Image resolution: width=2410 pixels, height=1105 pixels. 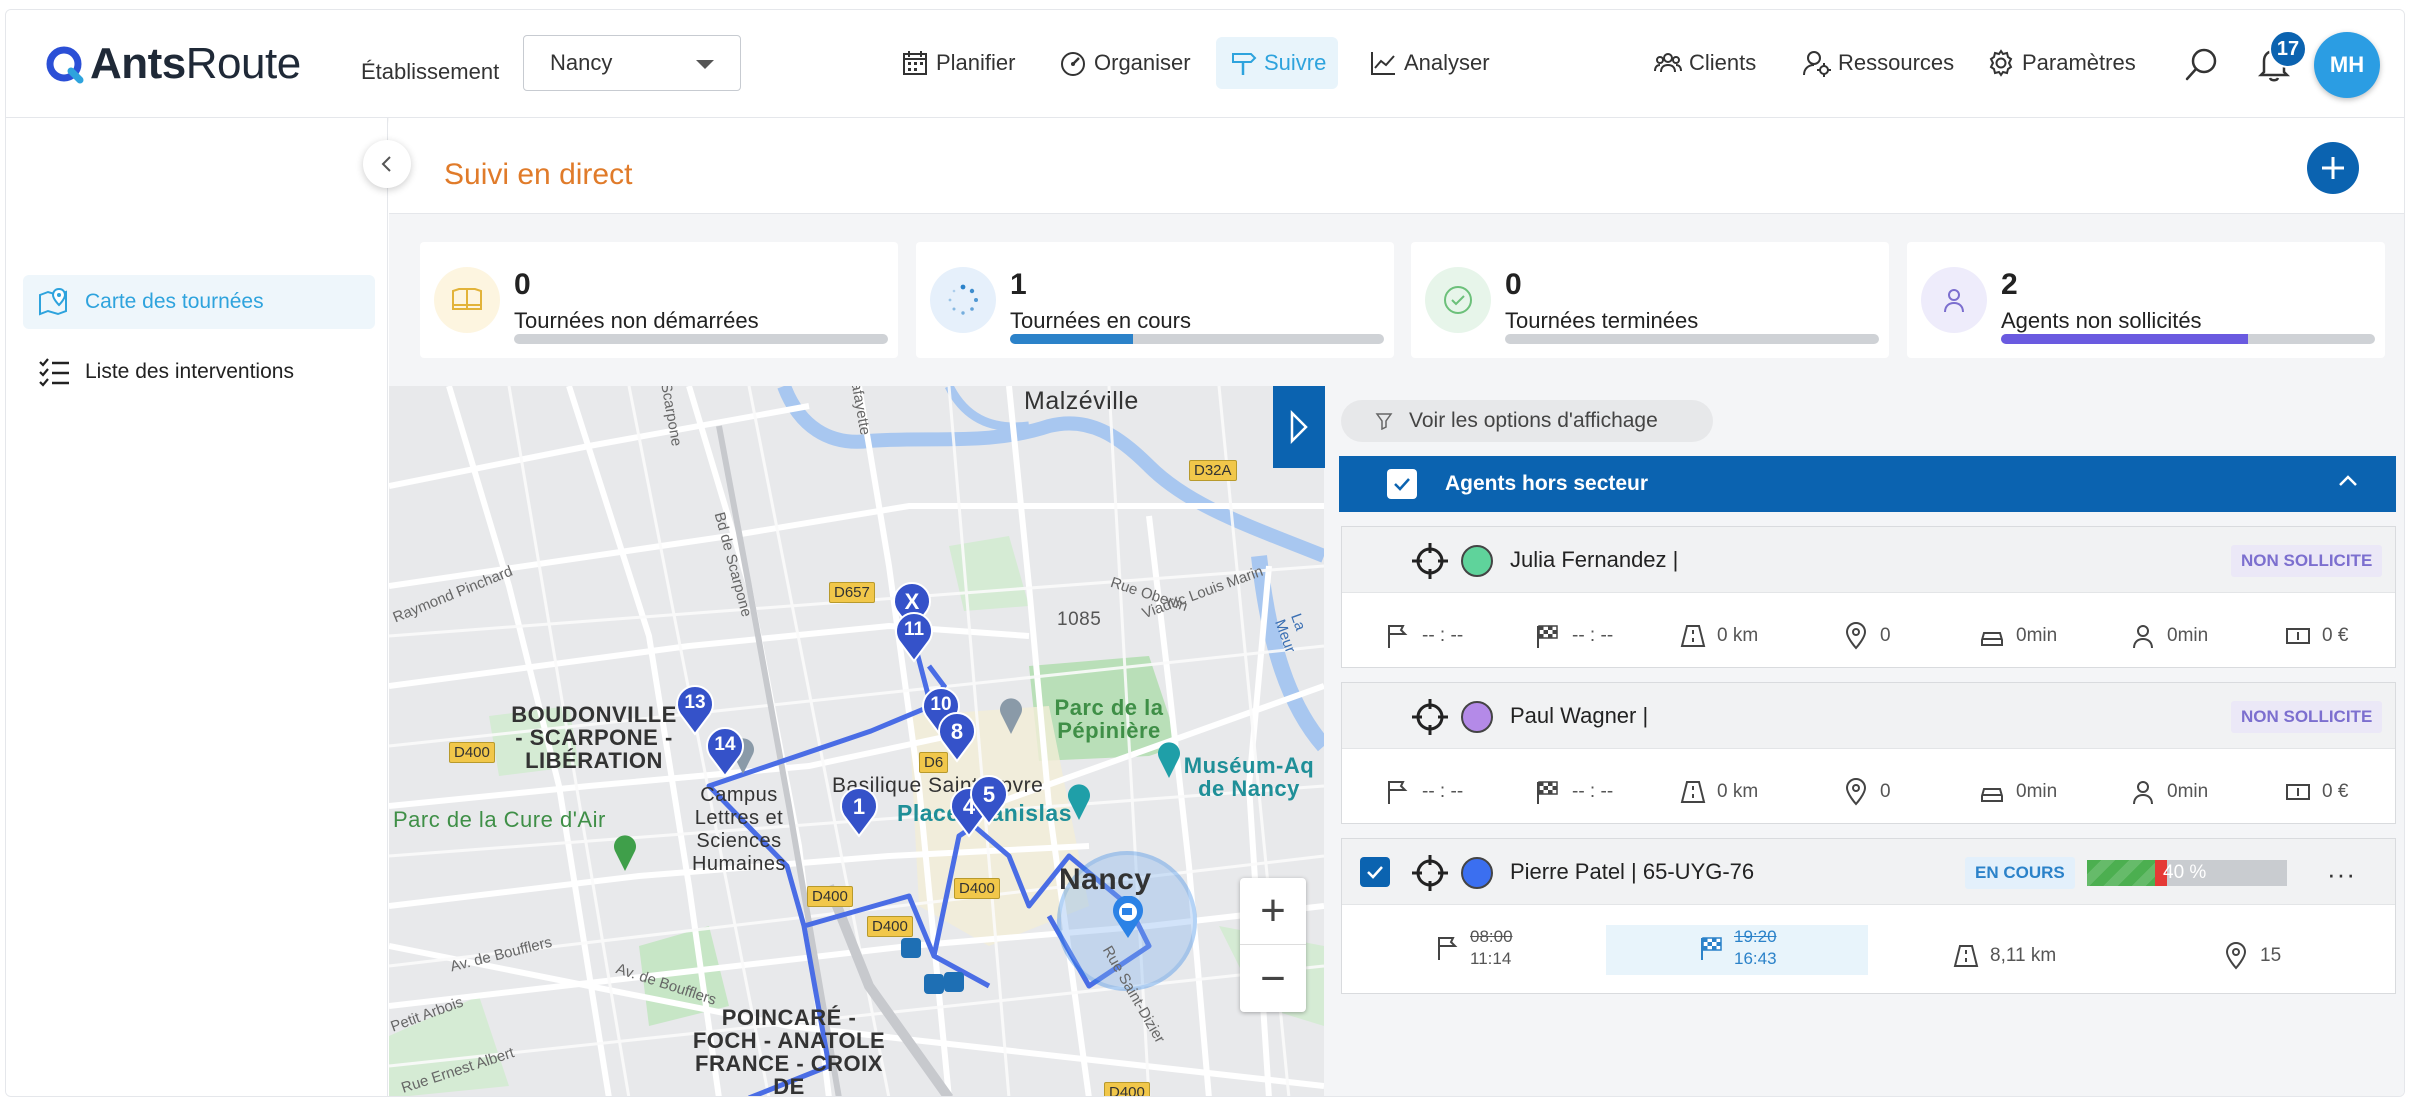 I want to click on stat-label: Tournées en cours, so click(x=1100, y=320).